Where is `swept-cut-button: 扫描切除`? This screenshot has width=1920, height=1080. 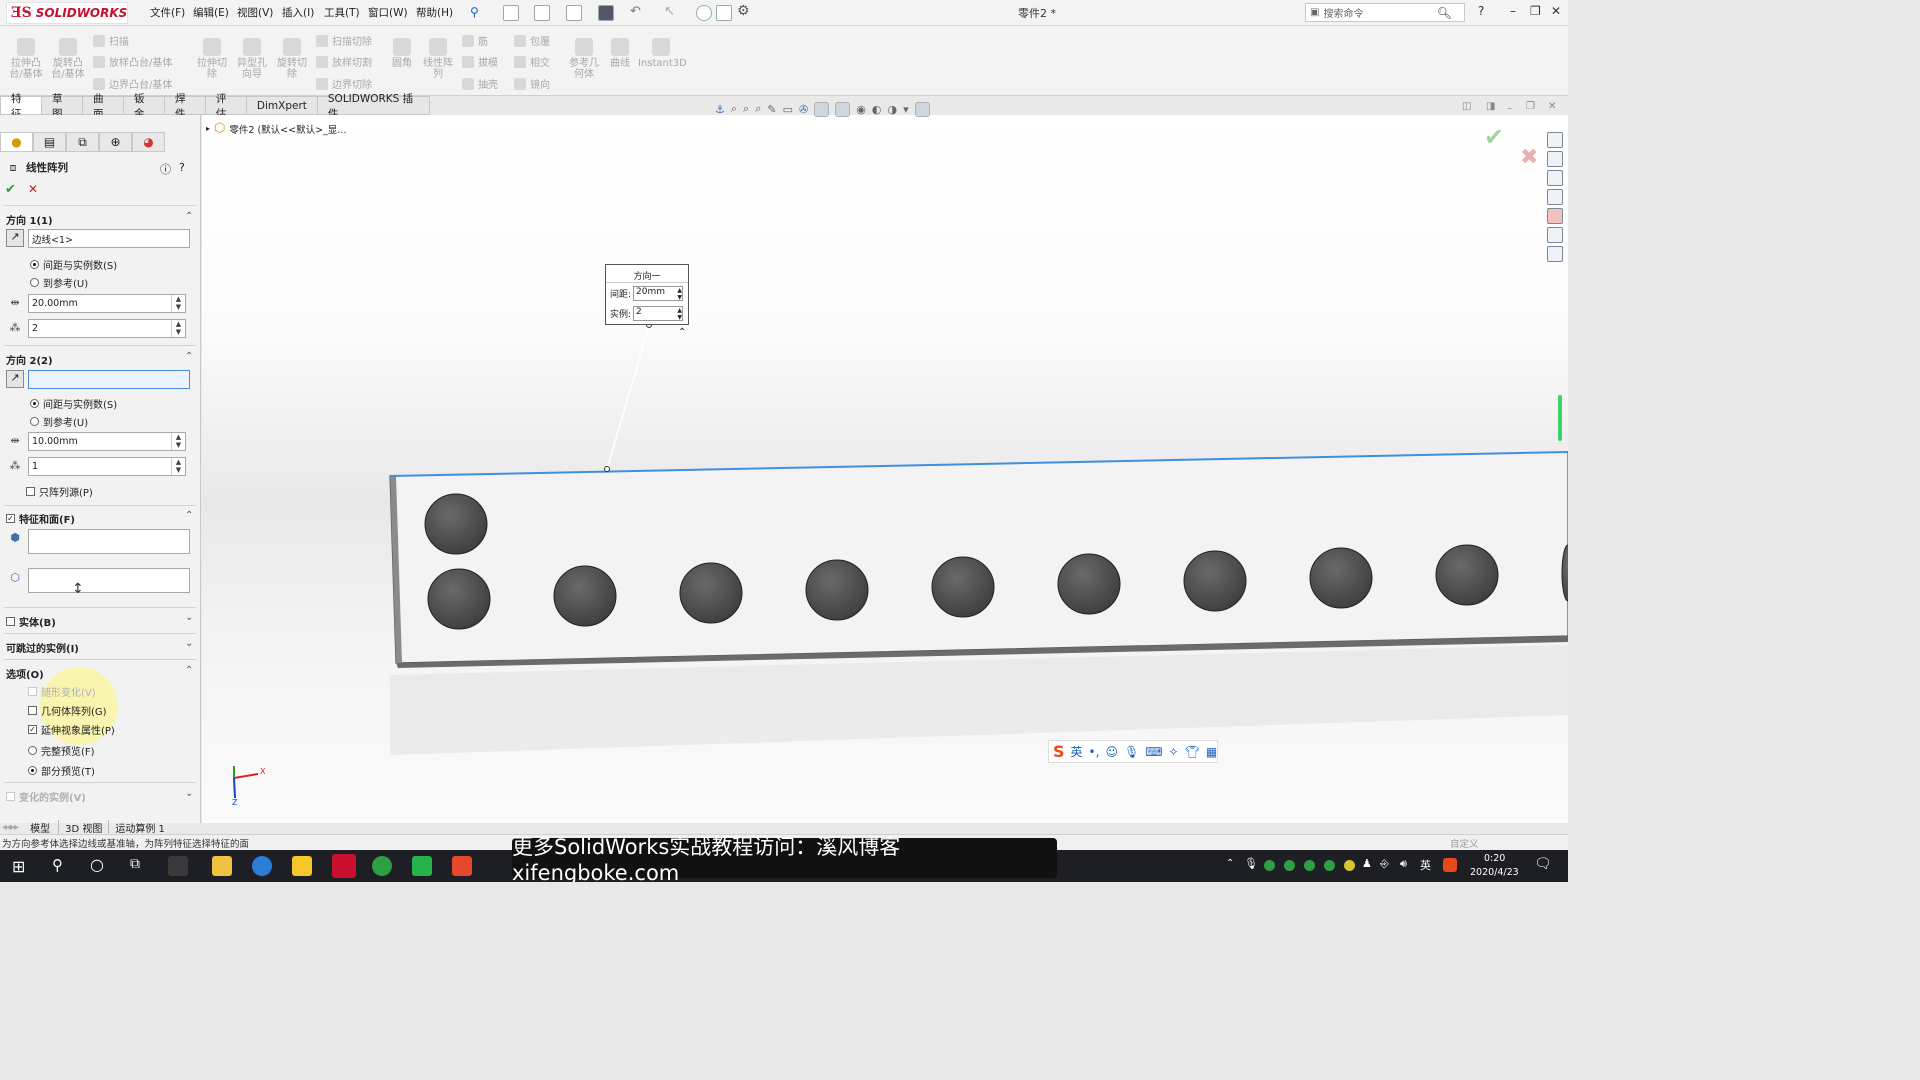 swept-cut-button: 扫描切除 is located at coordinates (344, 40).